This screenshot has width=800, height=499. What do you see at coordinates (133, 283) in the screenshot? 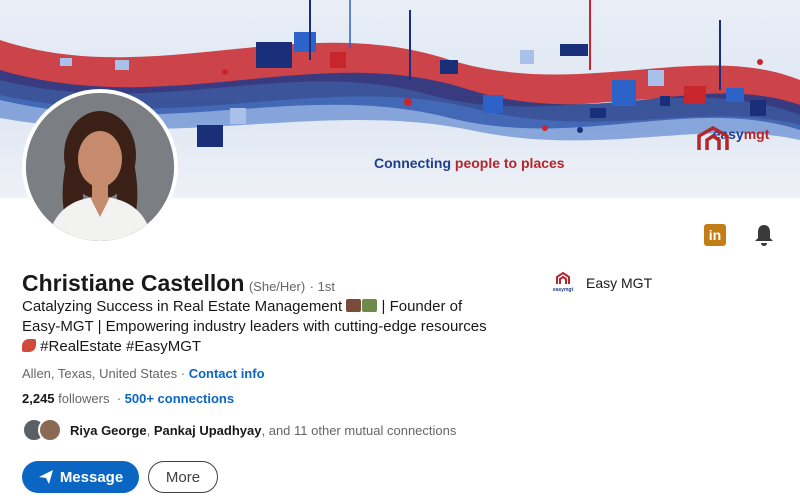
I see `profile-name: Christiane Castellon` at bounding box center [133, 283].